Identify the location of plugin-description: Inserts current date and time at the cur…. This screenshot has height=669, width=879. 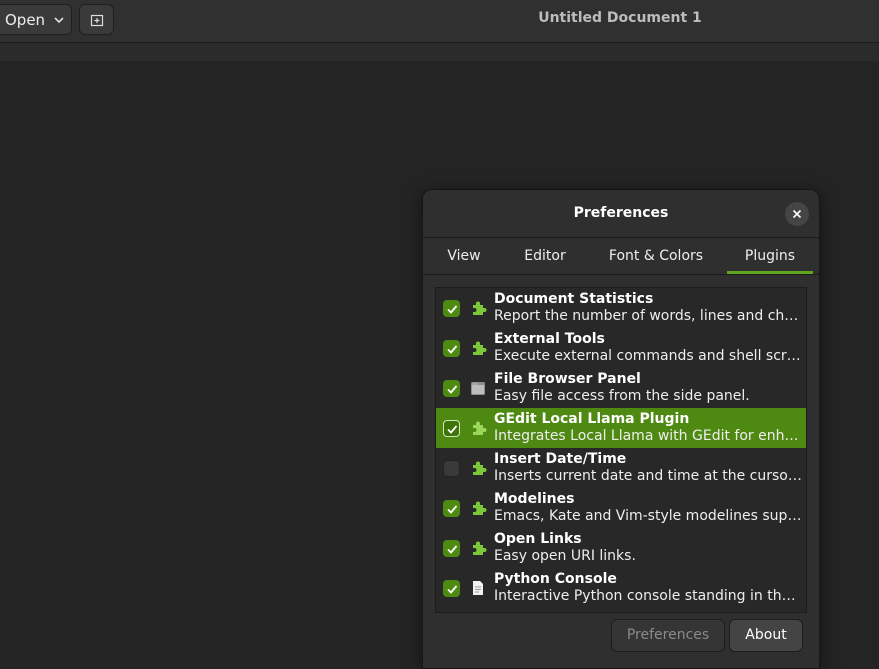
(648, 476).